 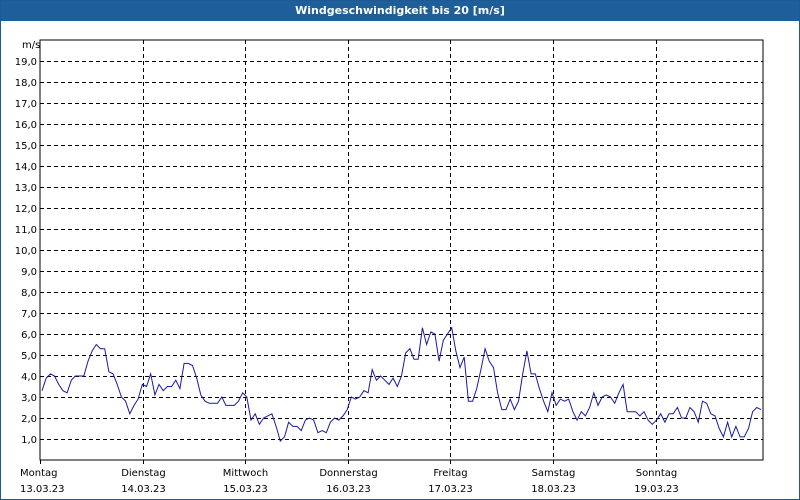 What do you see at coordinates (554, 473) in the screenshot?
I see `x-tick-day: Samstag` at bounding box center [554, 473].